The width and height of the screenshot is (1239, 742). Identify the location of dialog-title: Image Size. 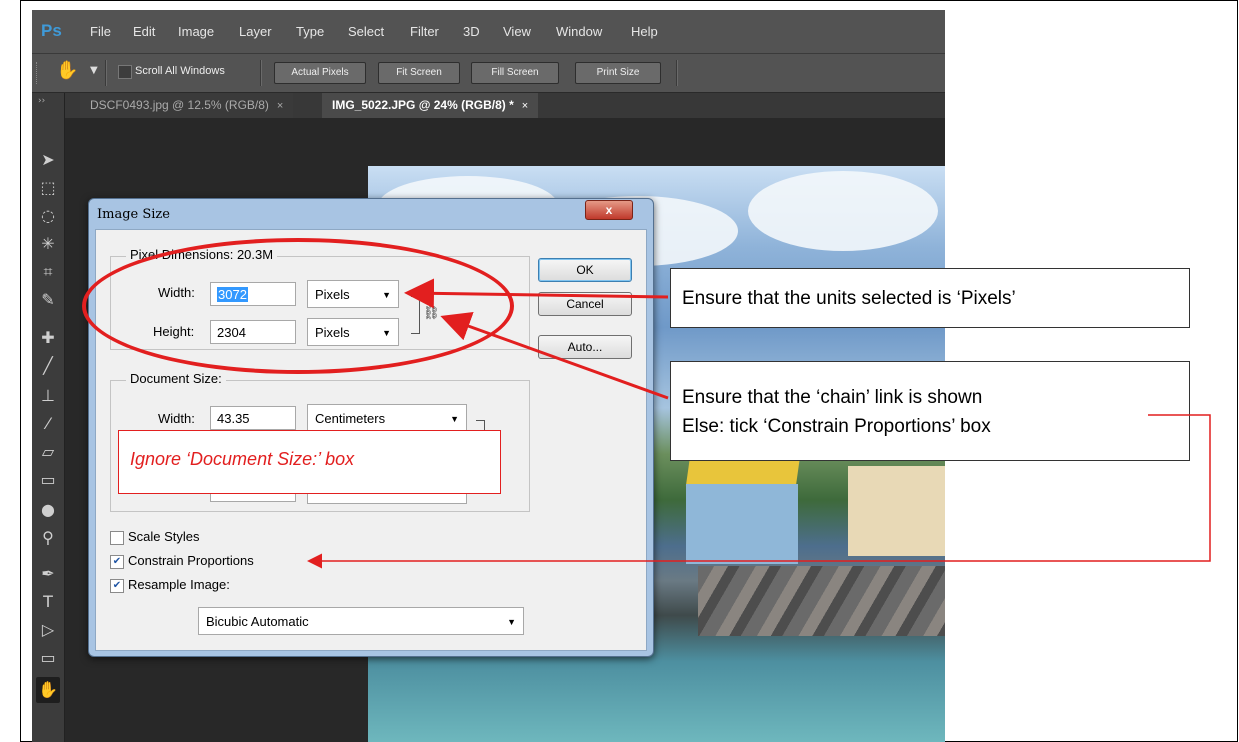
(133, 214).